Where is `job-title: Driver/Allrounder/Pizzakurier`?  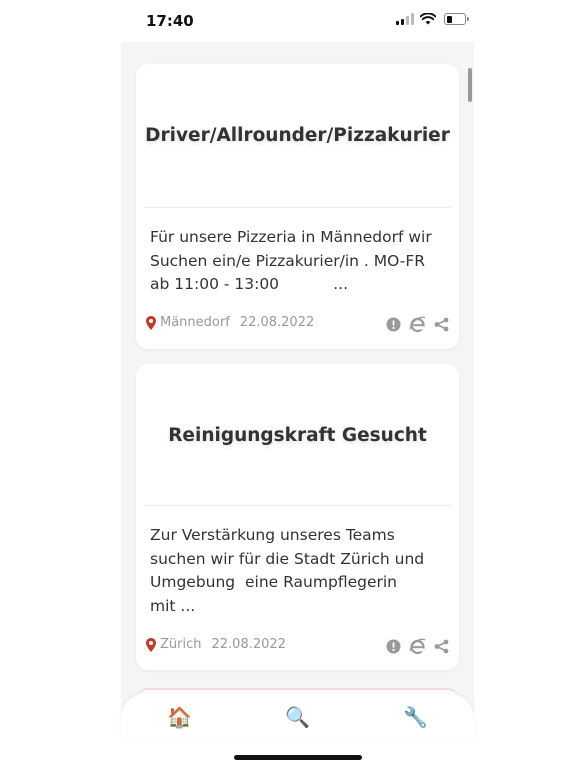 job-title: Driver/Allrounder/Pizzakurier is located at coordinates (297, 135).